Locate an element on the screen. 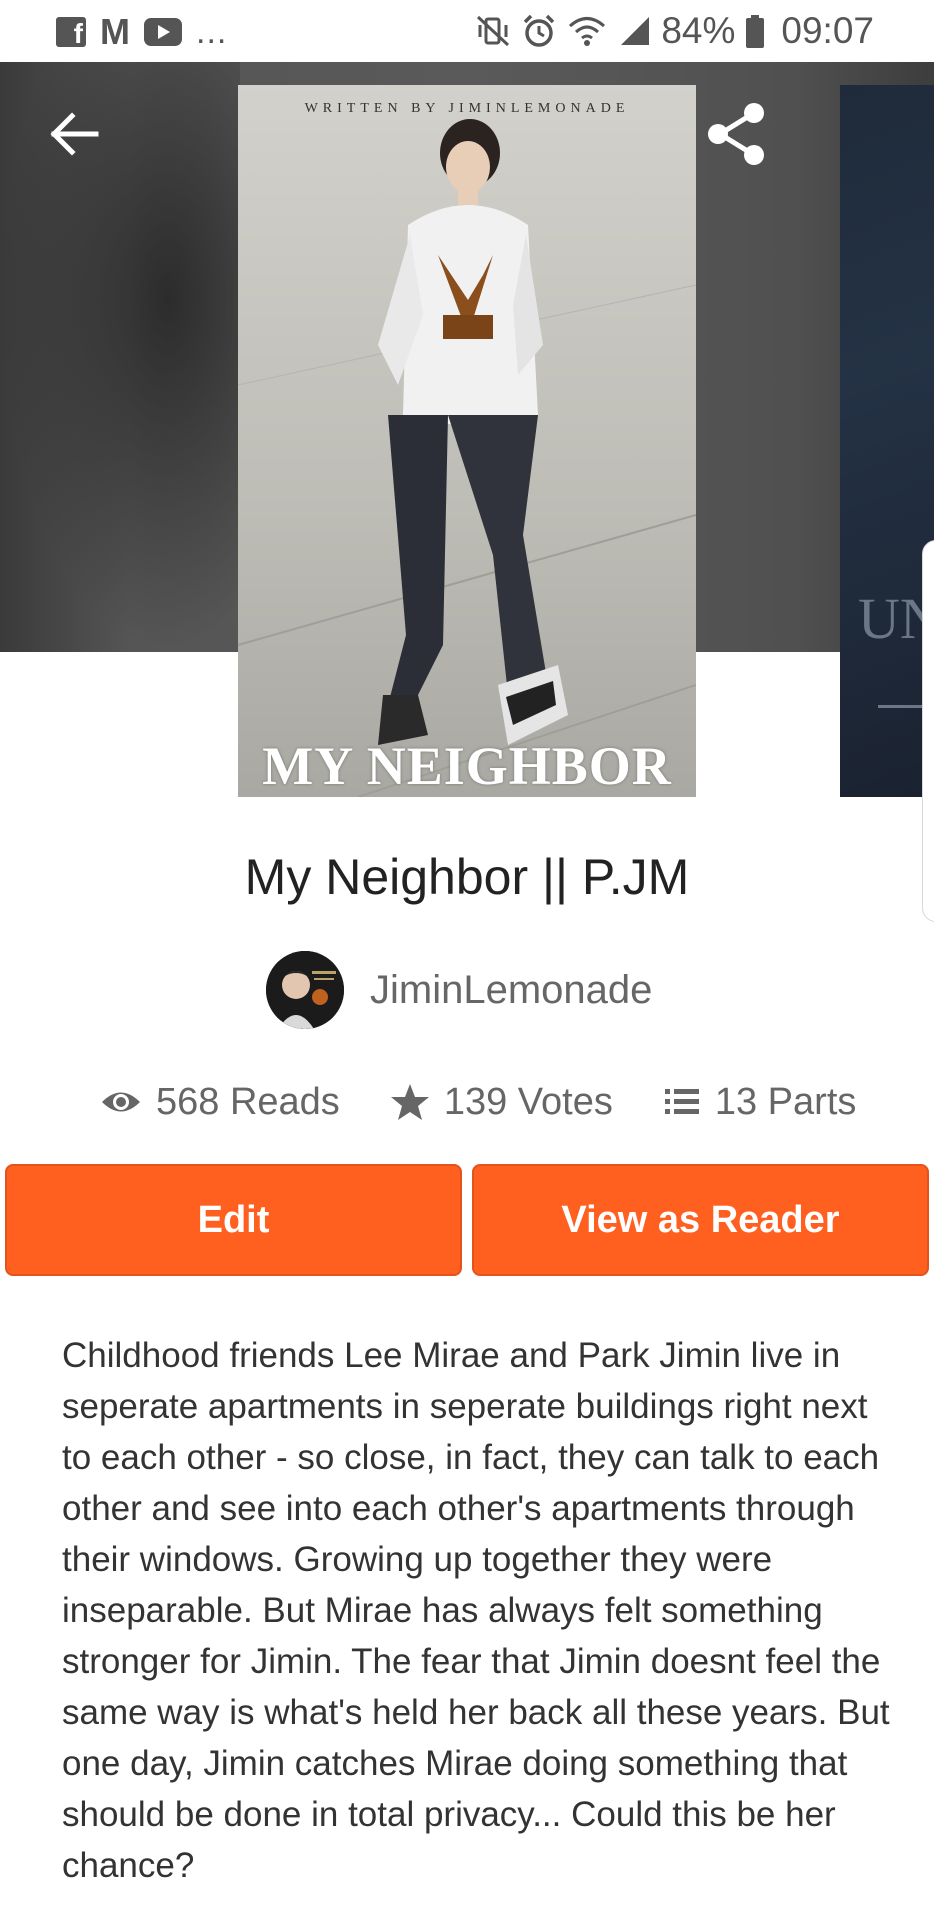  youtube-icon is located at coordinates (163, 32).